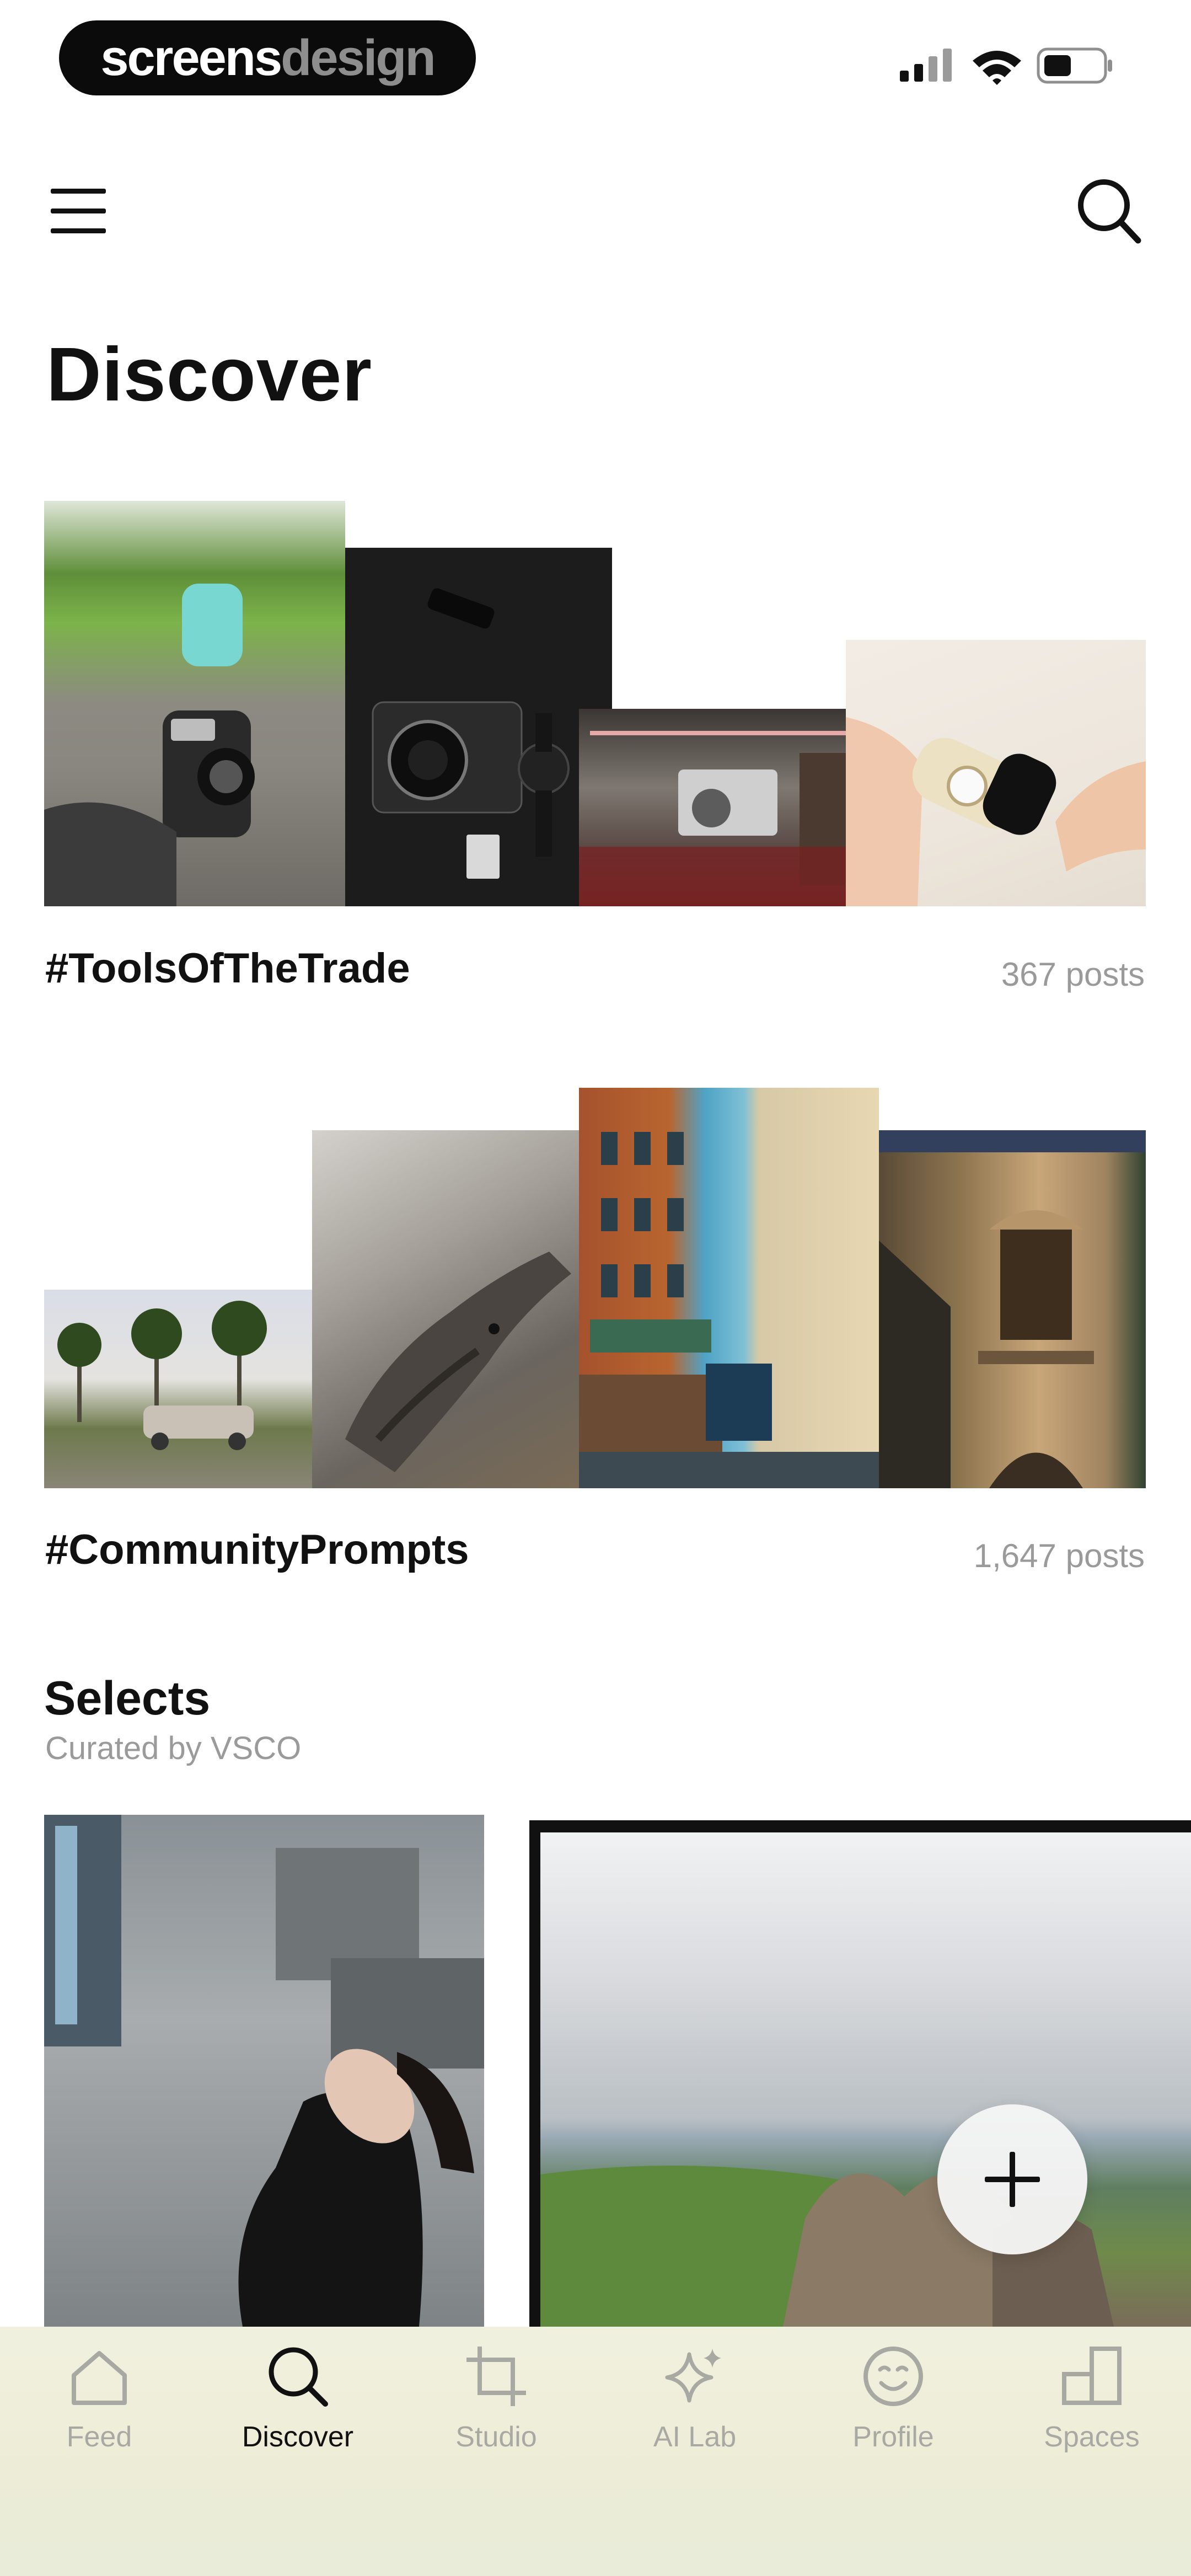 Image resolution: width=1191 pixels, height=2576 pixels. Describe the element at coordinates (496, 2376) in the screenshot. I see `crop-icon` at that location.